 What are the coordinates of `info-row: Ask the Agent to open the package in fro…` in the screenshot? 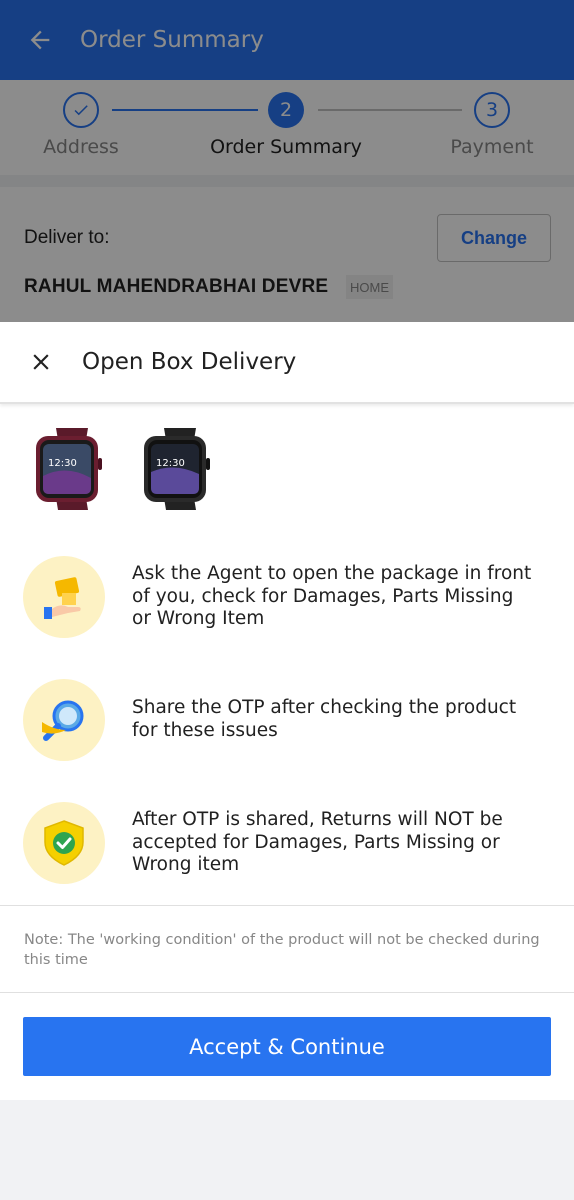 It's located at (287, 597).